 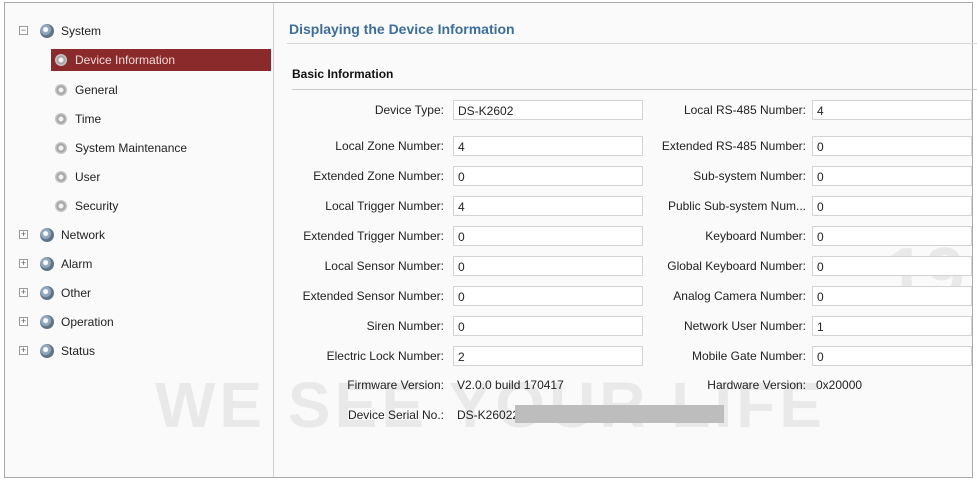 I want to click on keyboard-number-field: 0, so click(x=892, y=236).